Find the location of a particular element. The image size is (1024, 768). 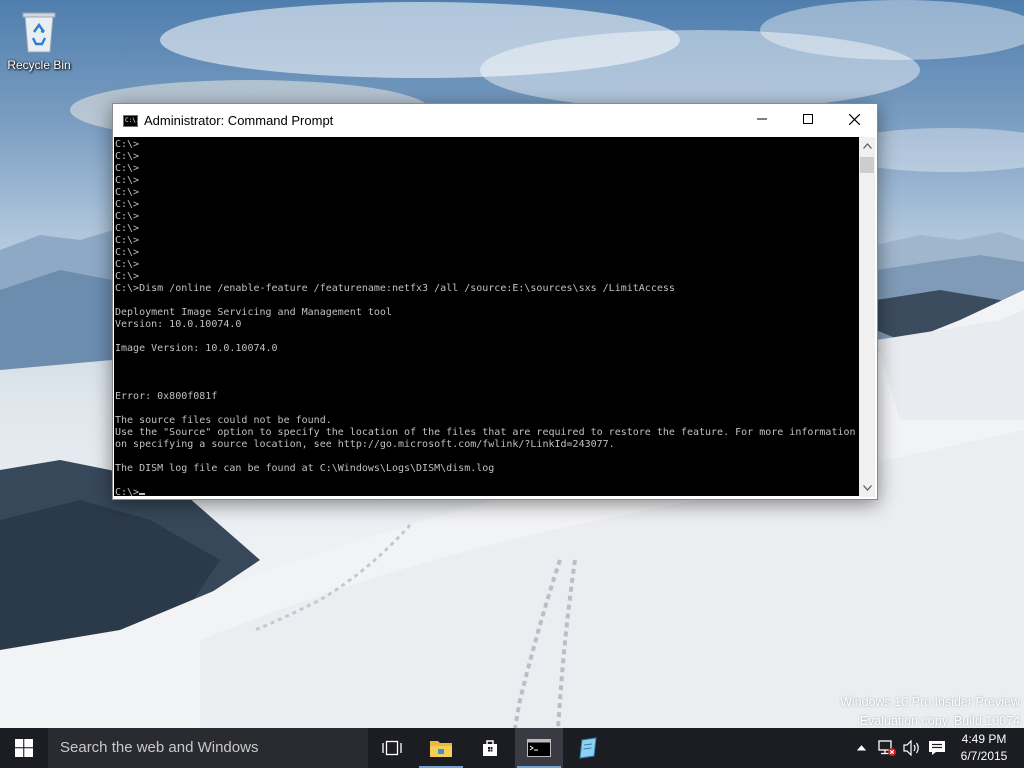

recycle-bin-label: Recycle Bin is located at coordinates (39, 65).